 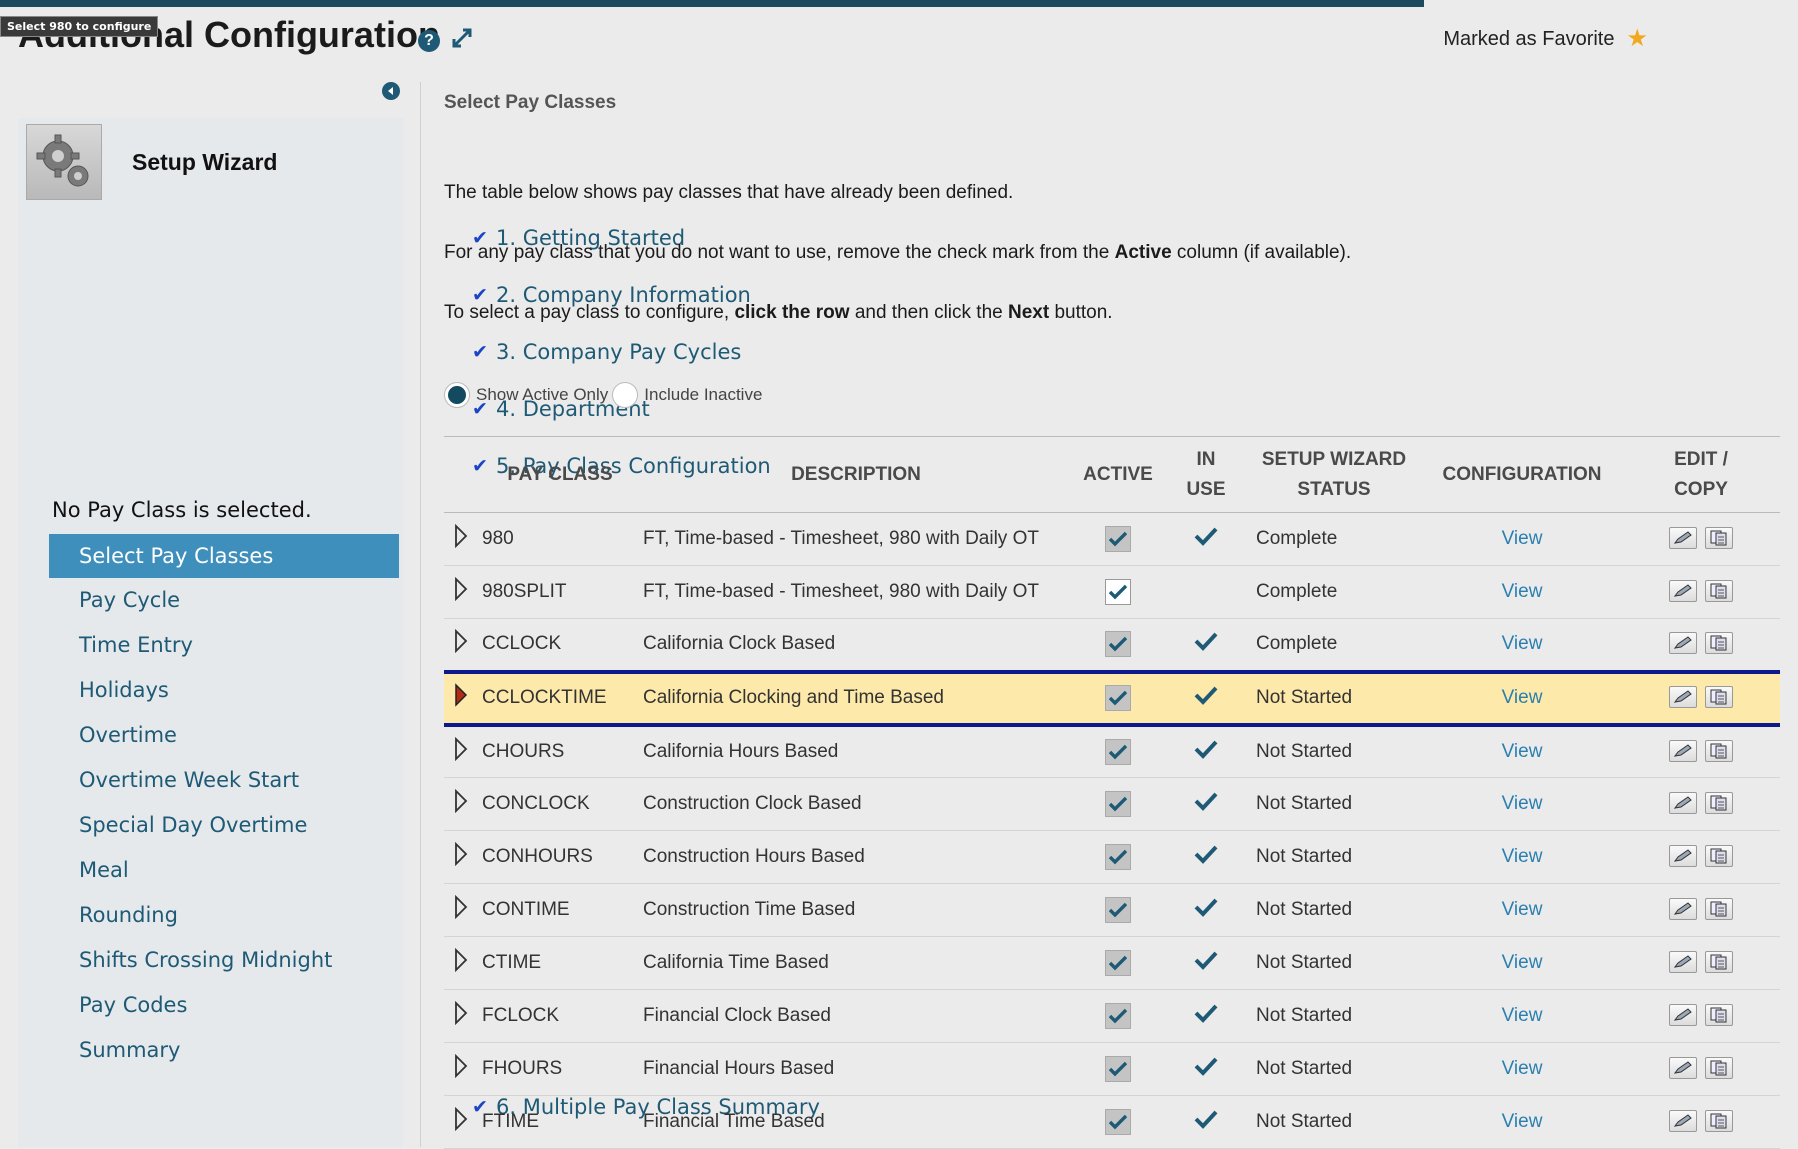 I want to click on header-in-use: IN USE, so click(x=1206, y=475).